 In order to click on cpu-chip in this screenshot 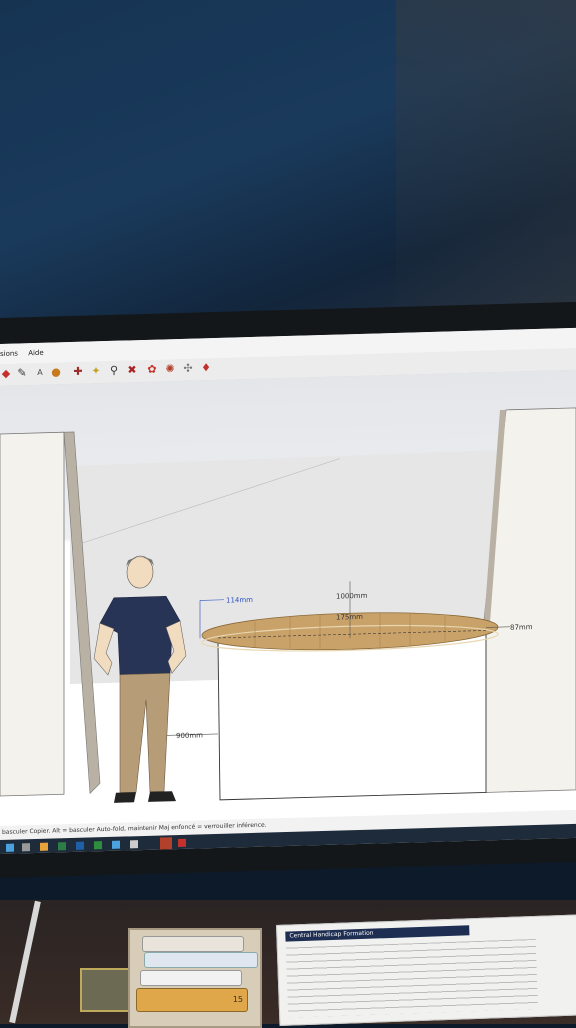, I will do `click(106, 990)`.